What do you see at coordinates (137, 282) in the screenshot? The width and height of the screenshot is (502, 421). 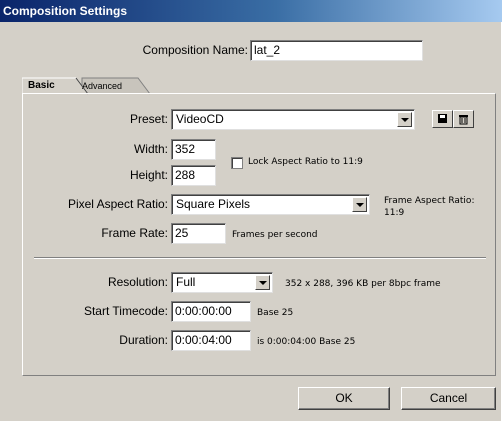 I see `resolution-label: Resolution:` at bounding box center [137, 282].